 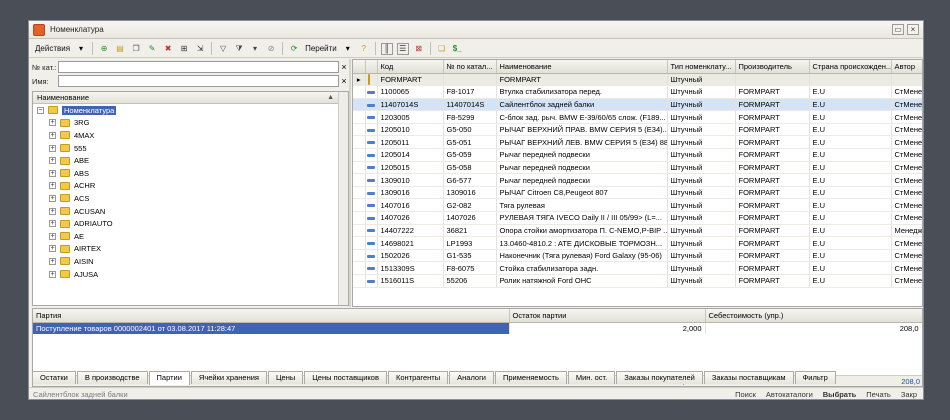 I want to click on search-button: Поиск, so click(x=745, y=394).